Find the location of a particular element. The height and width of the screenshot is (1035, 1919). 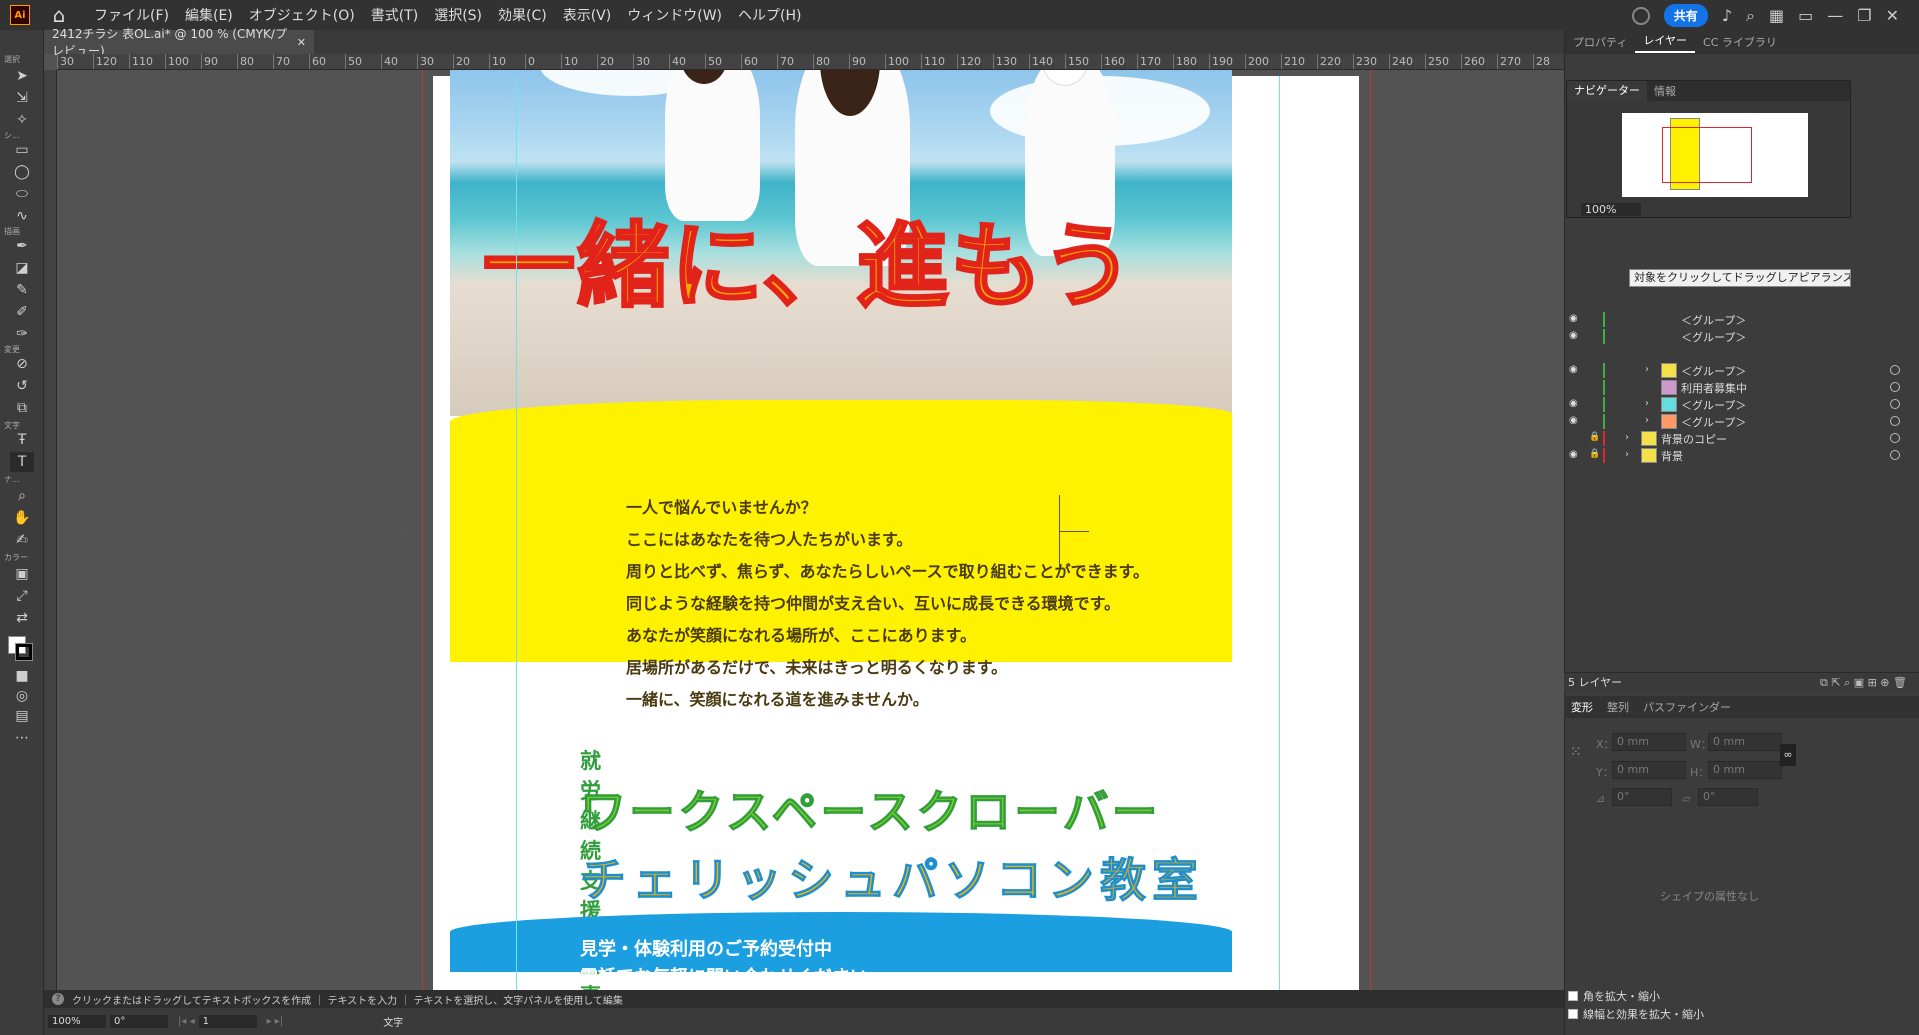

menu-view: 表示(V) is located at coordinates (587, 15).